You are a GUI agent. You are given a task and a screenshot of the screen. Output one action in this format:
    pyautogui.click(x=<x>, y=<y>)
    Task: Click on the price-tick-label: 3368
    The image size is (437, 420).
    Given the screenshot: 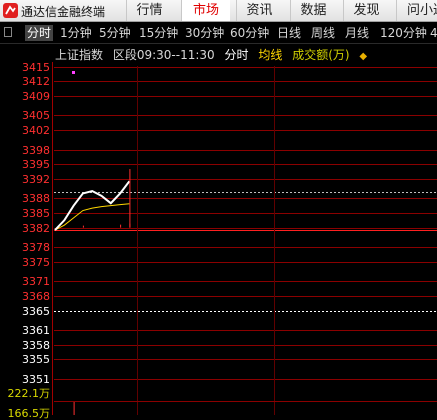 What is the action you would take?
    pyautogui.click(x=36, y=296)
    